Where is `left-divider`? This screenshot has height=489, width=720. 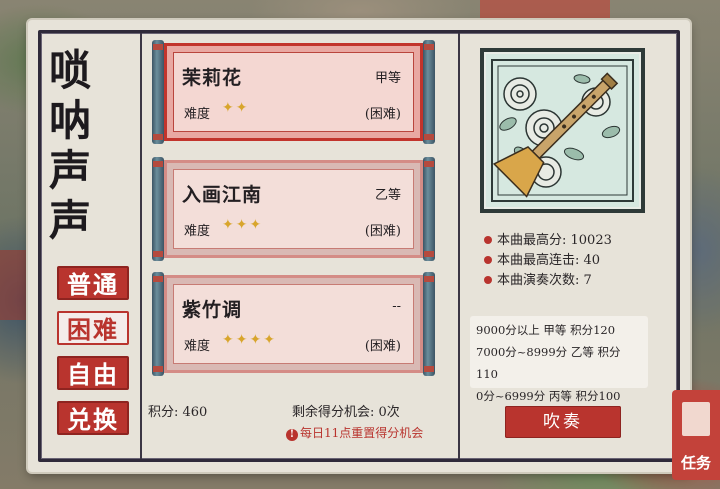 left-divider is located at coordinates (141, 246).